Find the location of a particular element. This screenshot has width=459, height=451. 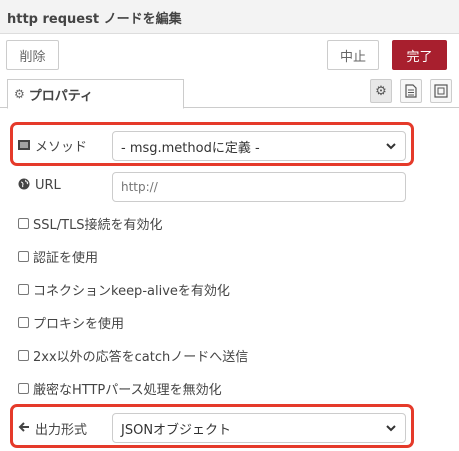

url-label: URL is located at coordinates (48, 185).